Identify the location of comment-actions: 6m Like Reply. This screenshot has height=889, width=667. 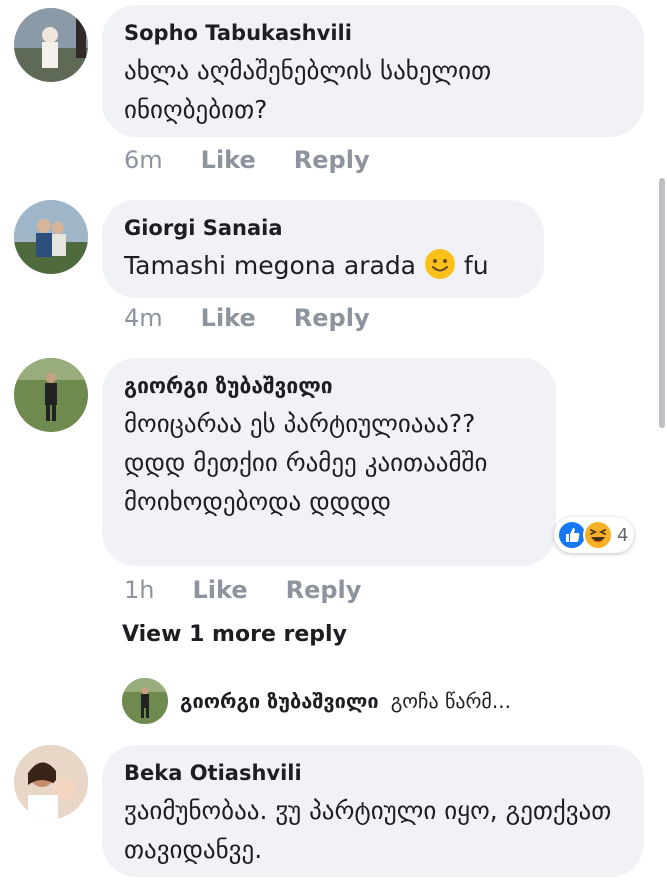
(247, 160).